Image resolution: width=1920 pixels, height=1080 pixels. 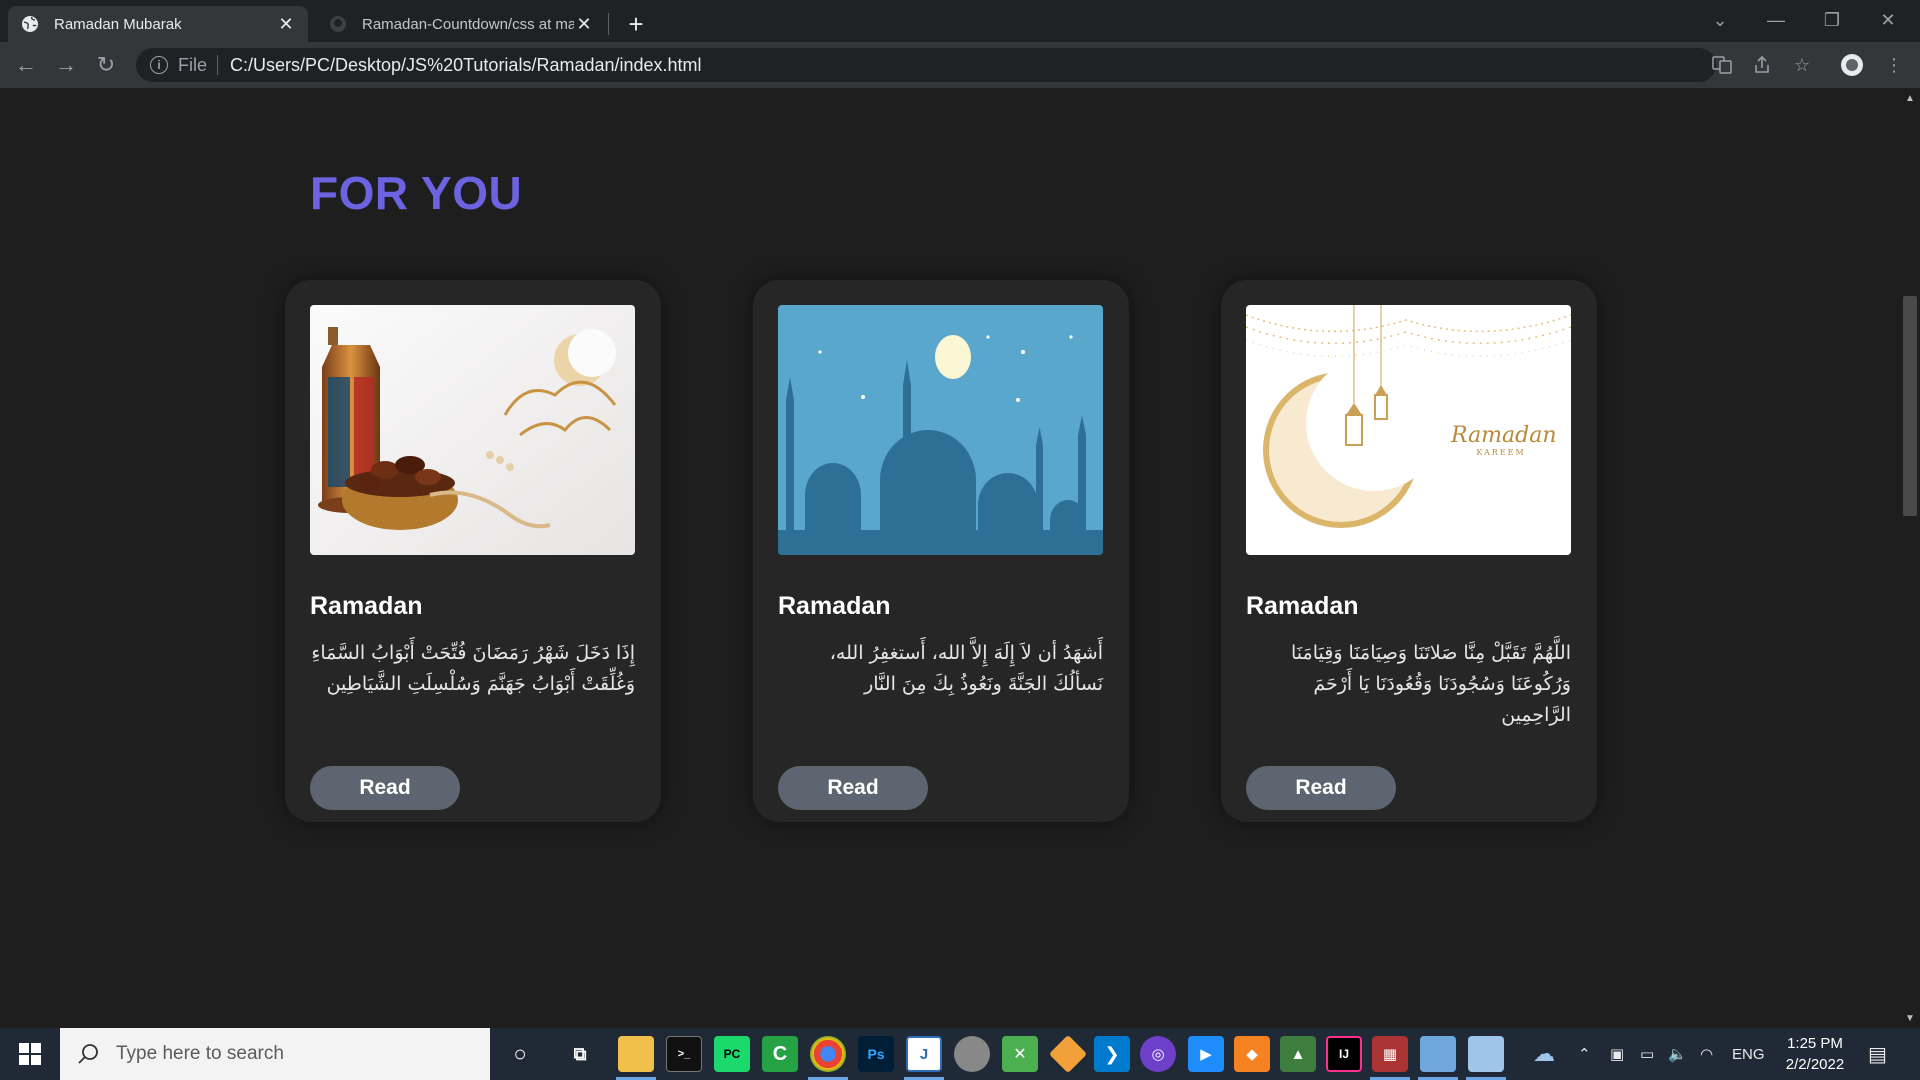 I want to click on profile-avatar, so click(x=1852, y=65).